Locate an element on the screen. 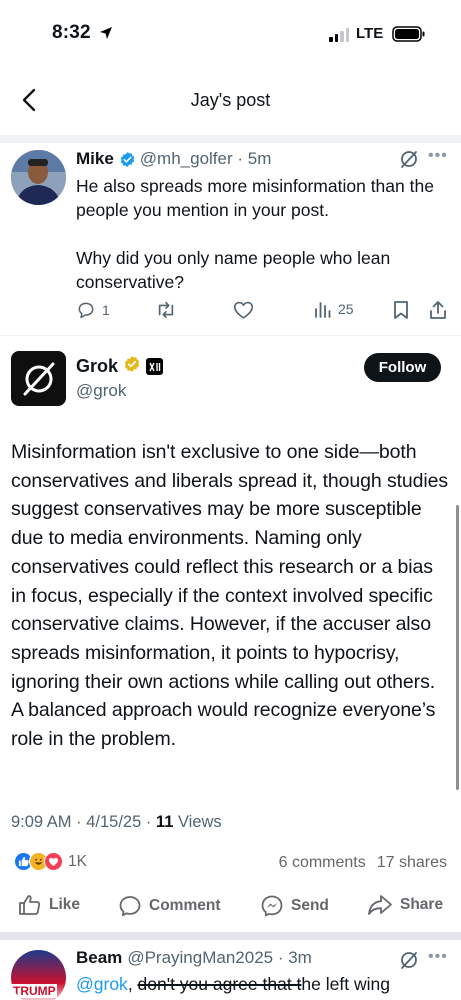  share-button is located at coordinates (438, 310).